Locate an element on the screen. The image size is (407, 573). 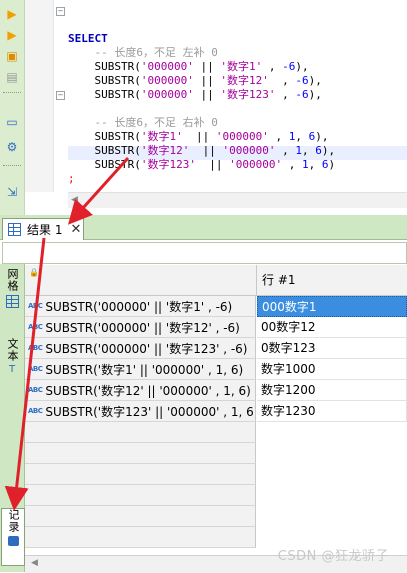
grid-icon is located at coordinates (14, 229).